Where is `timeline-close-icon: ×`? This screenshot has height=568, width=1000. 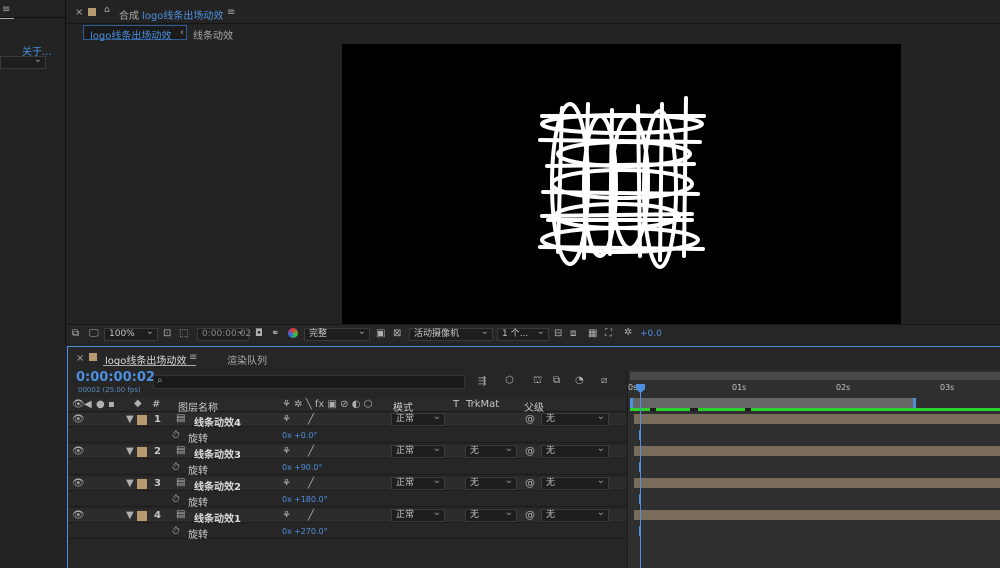 timeline-close-icon: × is located at coordinates (80, 358).